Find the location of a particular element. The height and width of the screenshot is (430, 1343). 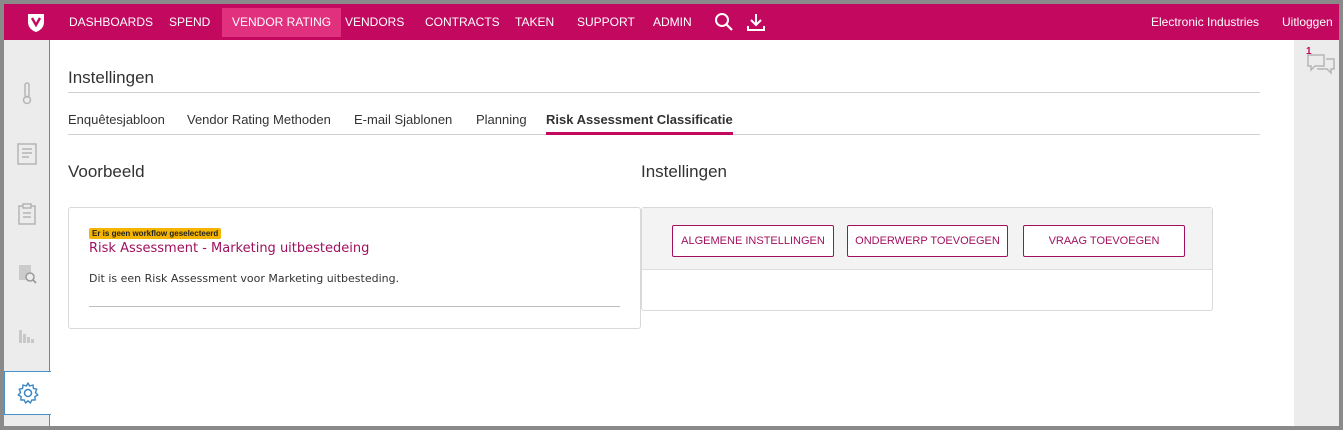

document-icon is located at coordinates (27, 154).